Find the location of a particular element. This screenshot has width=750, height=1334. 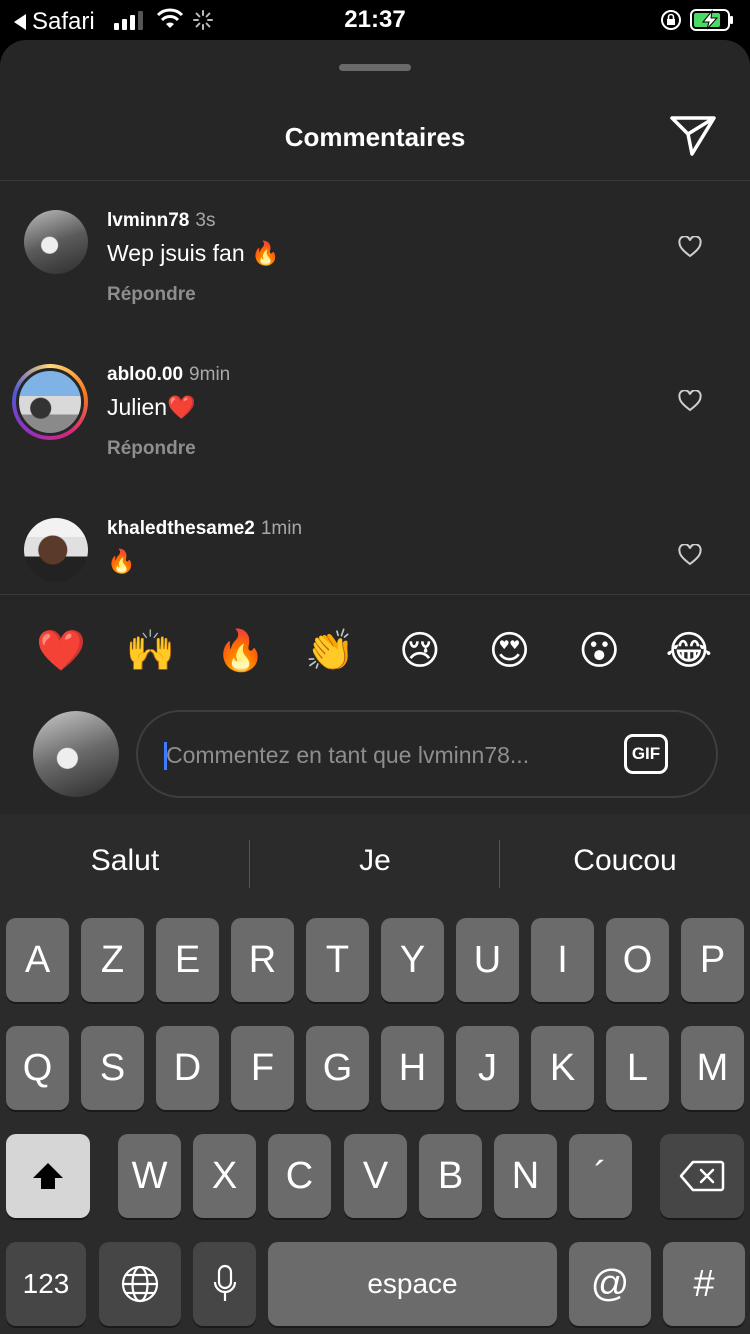

comment-text: Julien❤️ is located at coordinates (151, 407).